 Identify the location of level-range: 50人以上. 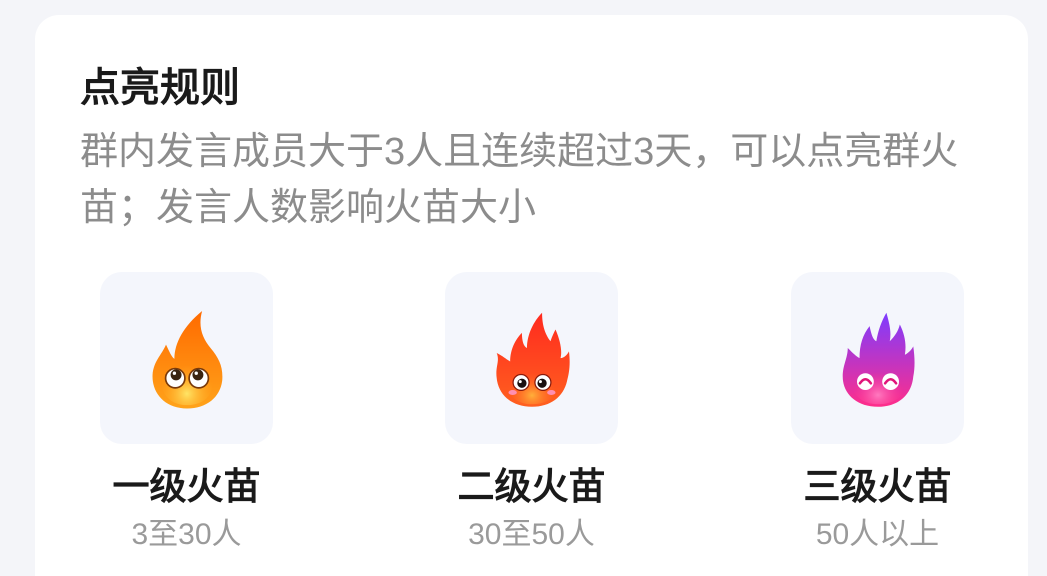
(877, 534).